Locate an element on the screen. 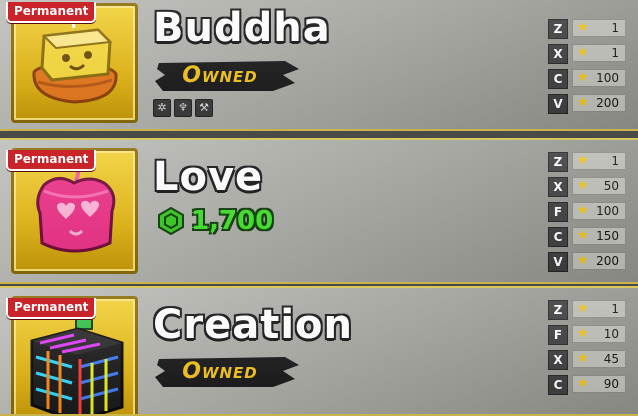 The image size is (638, 416). move-c: C ★ 150 is located at coordinates (588, 237).